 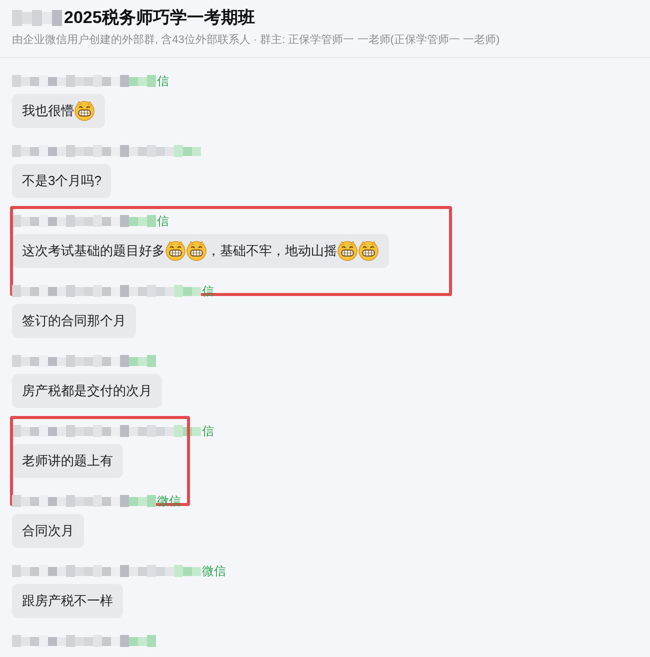 What do you see at coordinates (67, 461) in the screenshot?
I see `message-text: 老师讲的题上有` at bounding box center [67, 461].